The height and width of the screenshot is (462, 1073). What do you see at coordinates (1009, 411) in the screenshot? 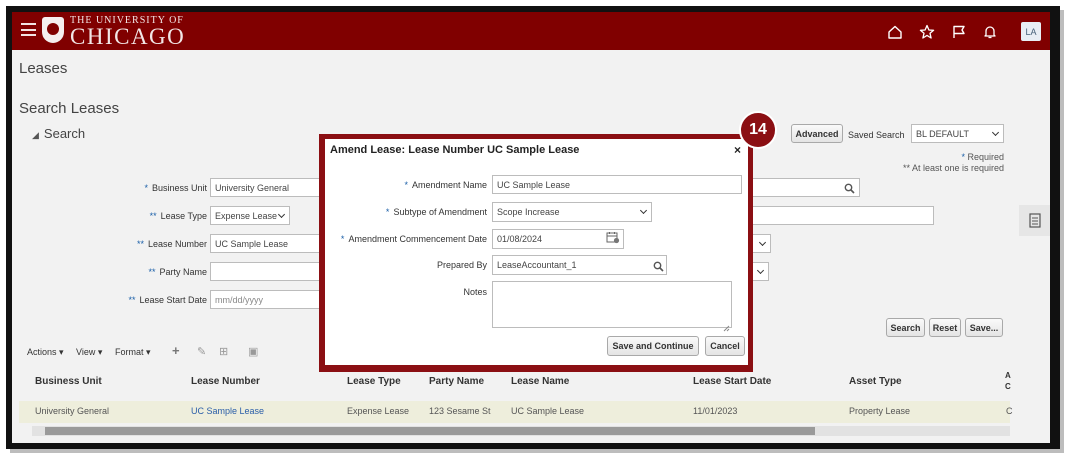
I see `cell-truncated: C` at bounding box center [1009, 411].